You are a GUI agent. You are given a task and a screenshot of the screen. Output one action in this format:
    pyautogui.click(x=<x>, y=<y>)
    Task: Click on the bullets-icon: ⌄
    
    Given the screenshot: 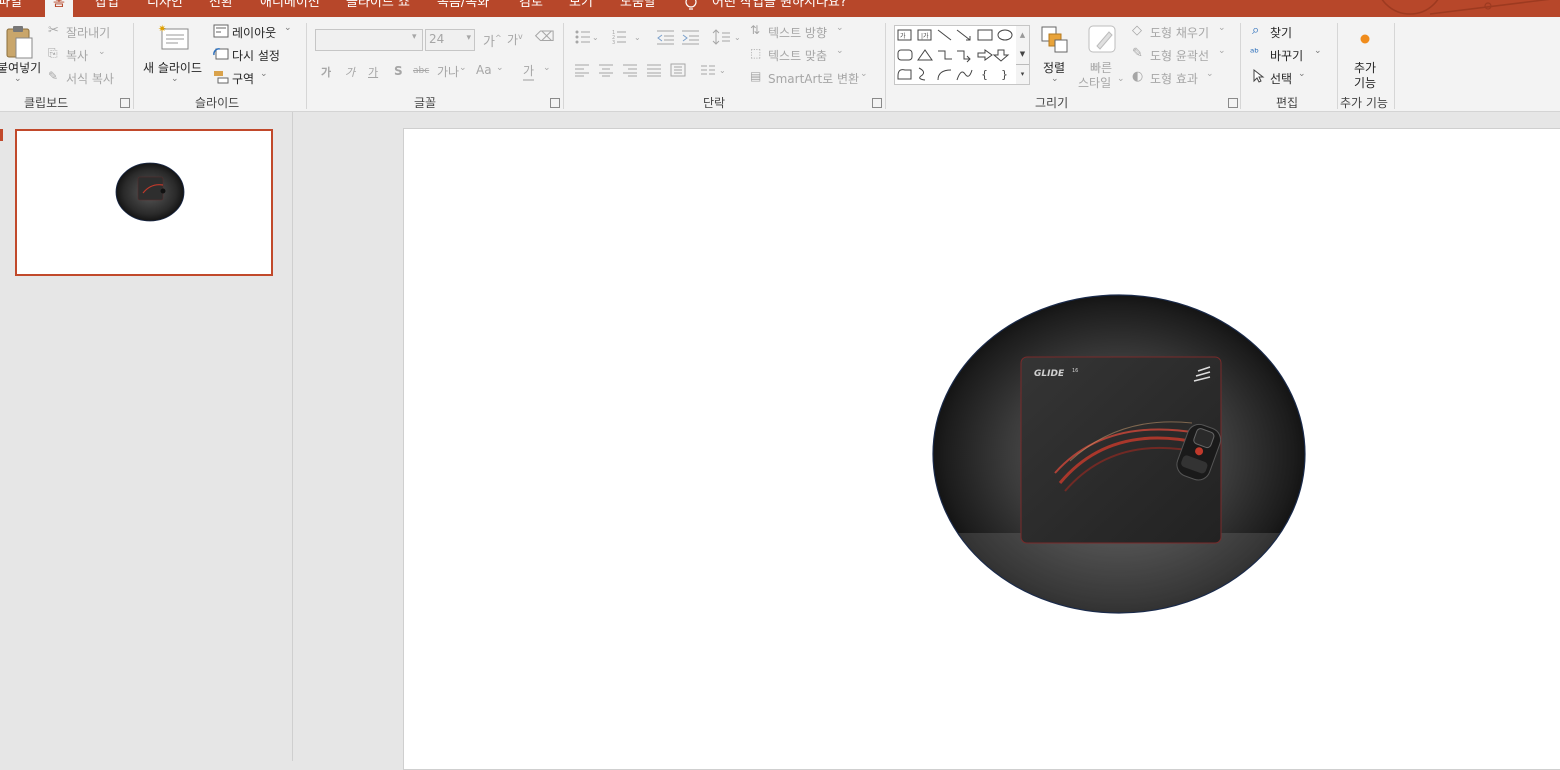 What is the action you would take?
    pyautogui.click(x=586, y=37)
    